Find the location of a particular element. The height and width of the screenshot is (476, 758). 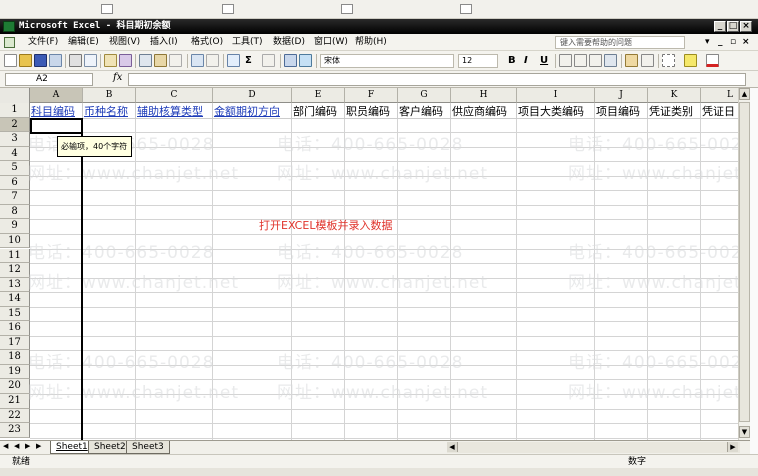

row-header-4: 4 is located at coordinates (15, 154).